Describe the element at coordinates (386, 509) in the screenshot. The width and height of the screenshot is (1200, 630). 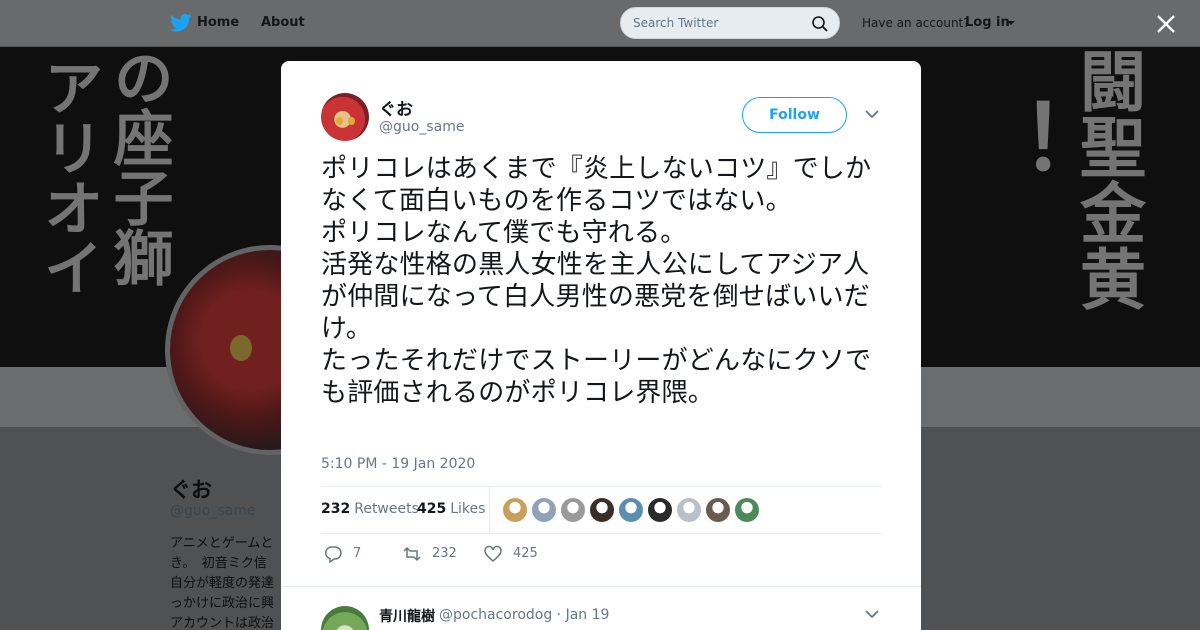
I see `retweets-label: Retweets` at that location.